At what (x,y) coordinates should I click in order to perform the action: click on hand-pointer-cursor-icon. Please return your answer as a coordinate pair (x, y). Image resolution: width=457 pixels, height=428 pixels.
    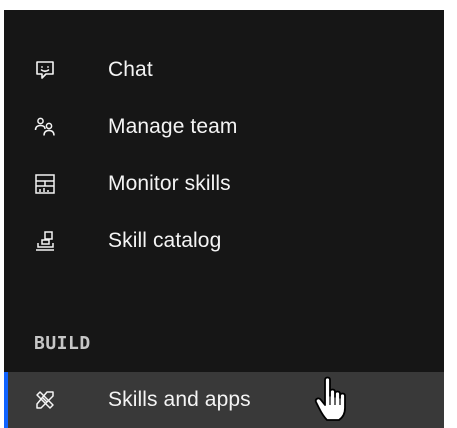
    Looking at the image, I should click on (330, 398).